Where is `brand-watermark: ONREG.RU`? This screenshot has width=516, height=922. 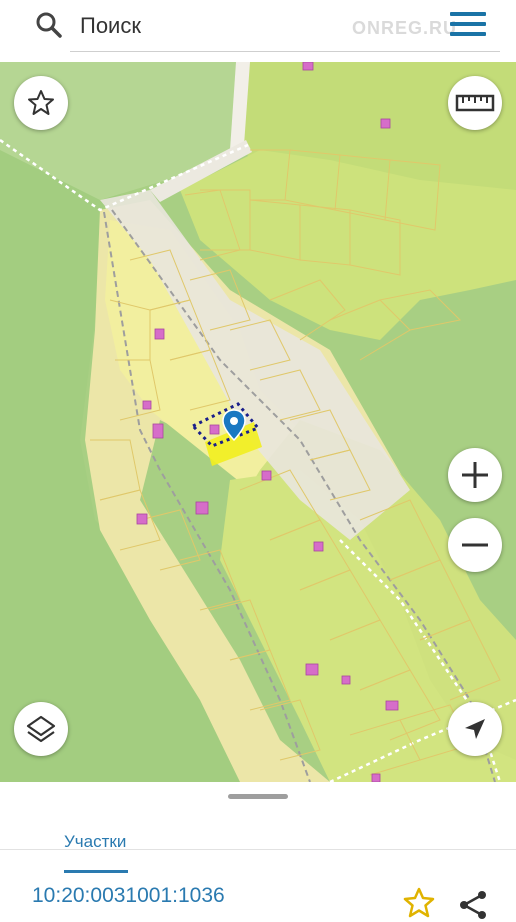 brand-watermark: ONREG.RU is located at coordinates (405, 28).